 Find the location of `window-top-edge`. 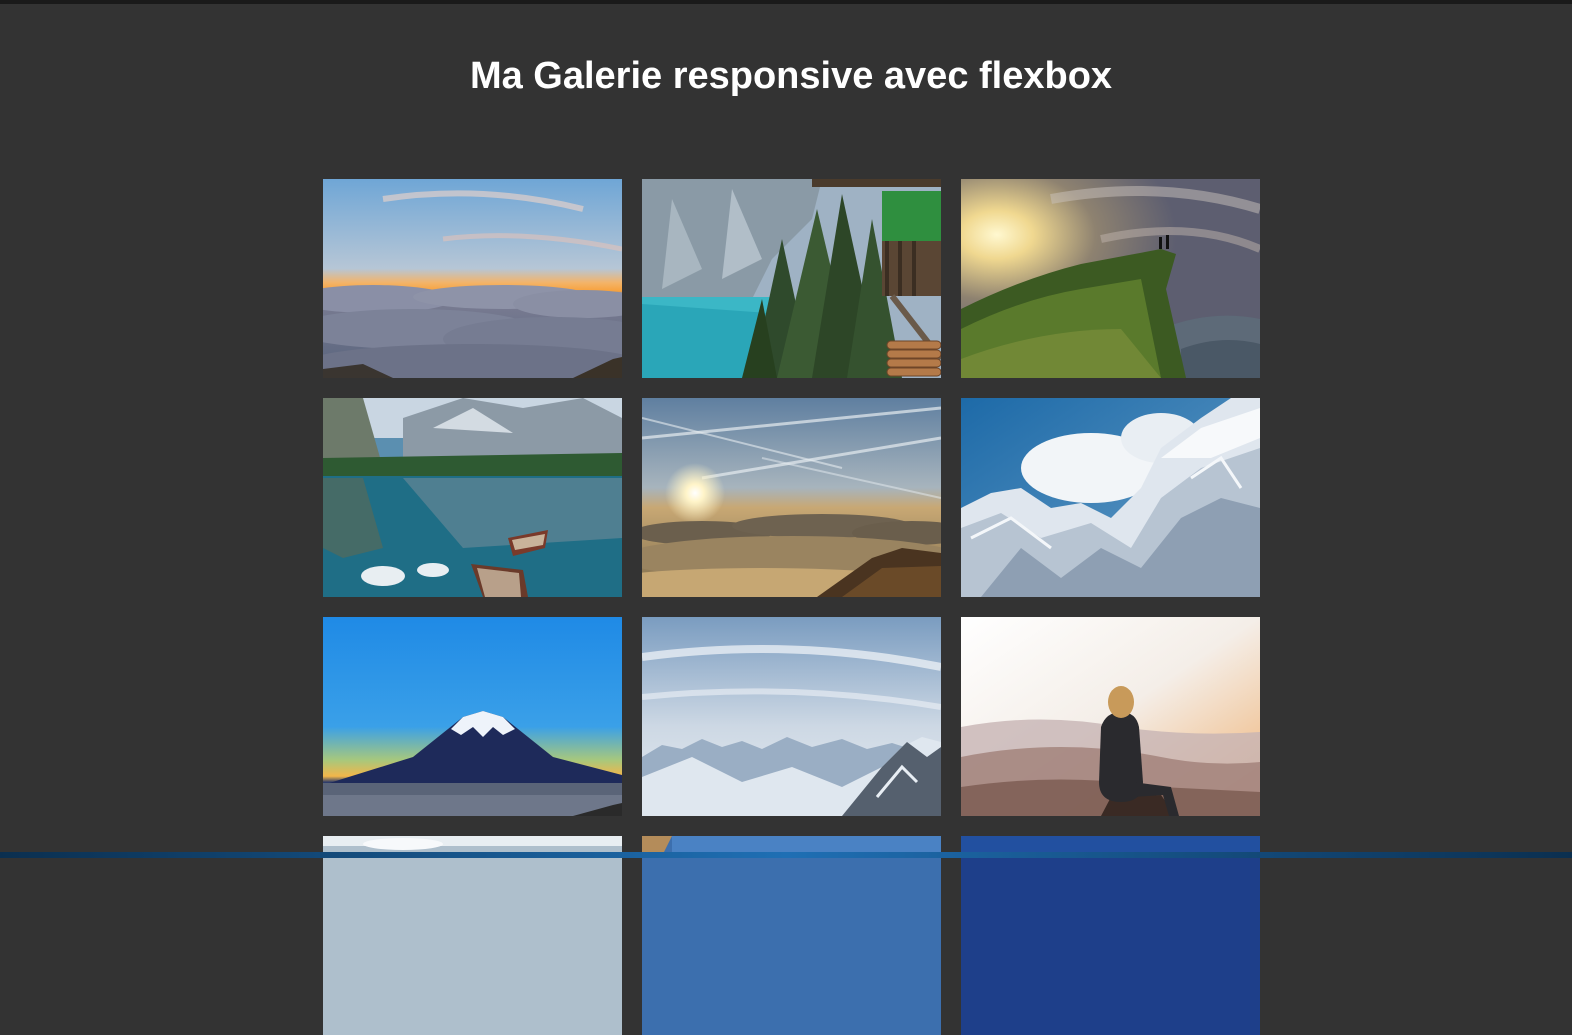

window-top-edge is located at coordinates (786, 2).